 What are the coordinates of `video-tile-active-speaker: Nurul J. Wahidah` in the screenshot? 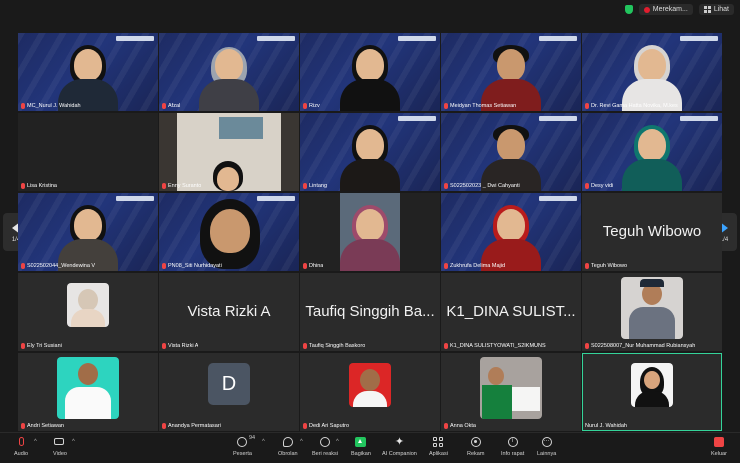 It's located at (652, 392).